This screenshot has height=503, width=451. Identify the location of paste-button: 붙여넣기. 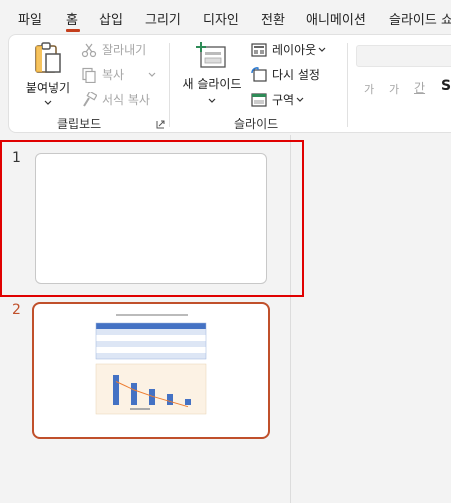
(48, 76).